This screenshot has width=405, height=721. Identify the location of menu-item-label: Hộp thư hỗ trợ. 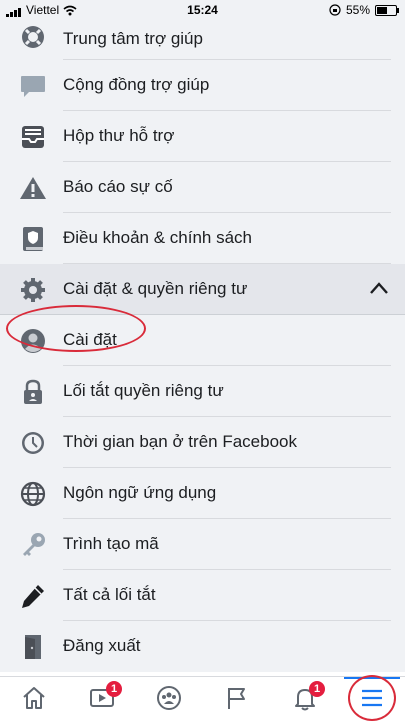
(119, 135).